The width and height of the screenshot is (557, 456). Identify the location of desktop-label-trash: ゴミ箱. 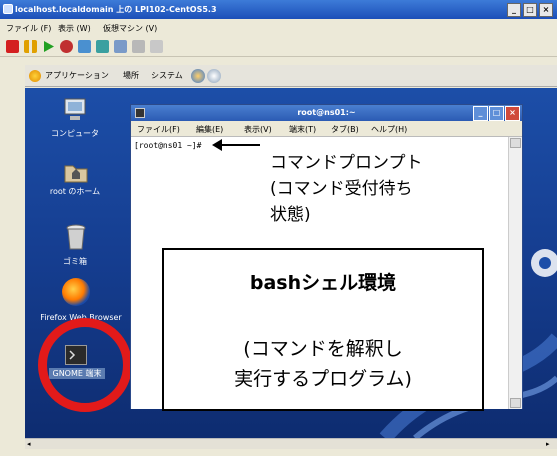
(75, 261).